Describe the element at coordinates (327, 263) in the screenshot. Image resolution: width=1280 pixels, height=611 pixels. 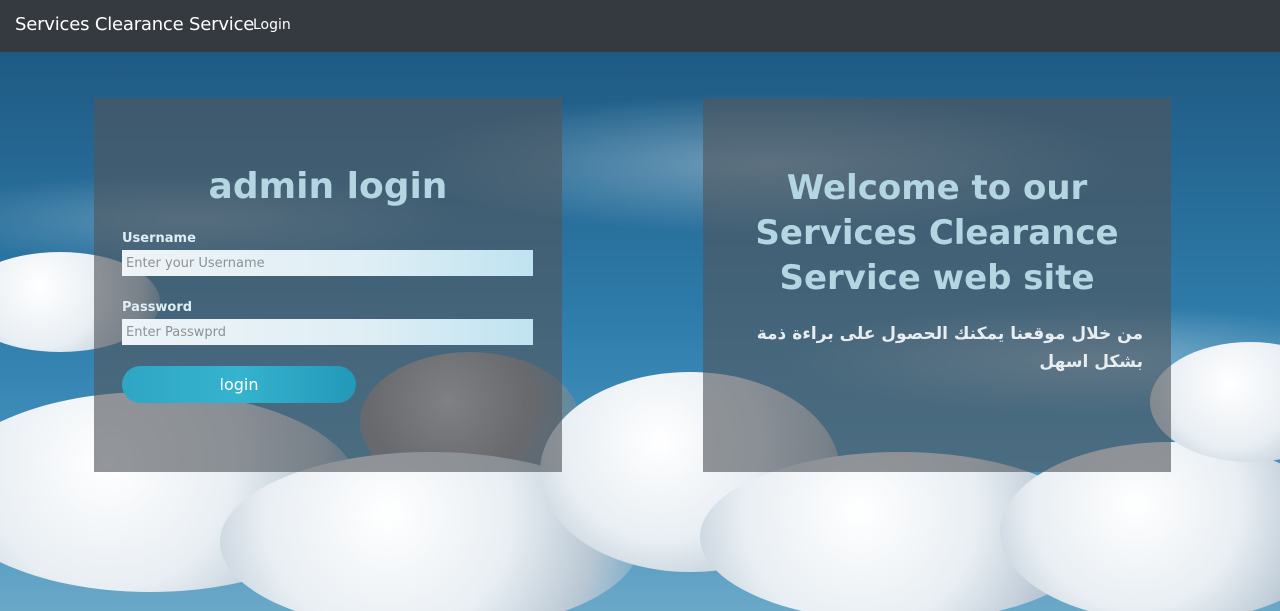
I see `username-input` at that location.